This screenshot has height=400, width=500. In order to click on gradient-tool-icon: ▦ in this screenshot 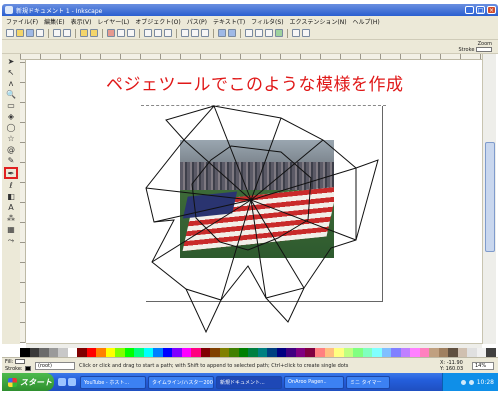, I will do `click(11, 229)`.